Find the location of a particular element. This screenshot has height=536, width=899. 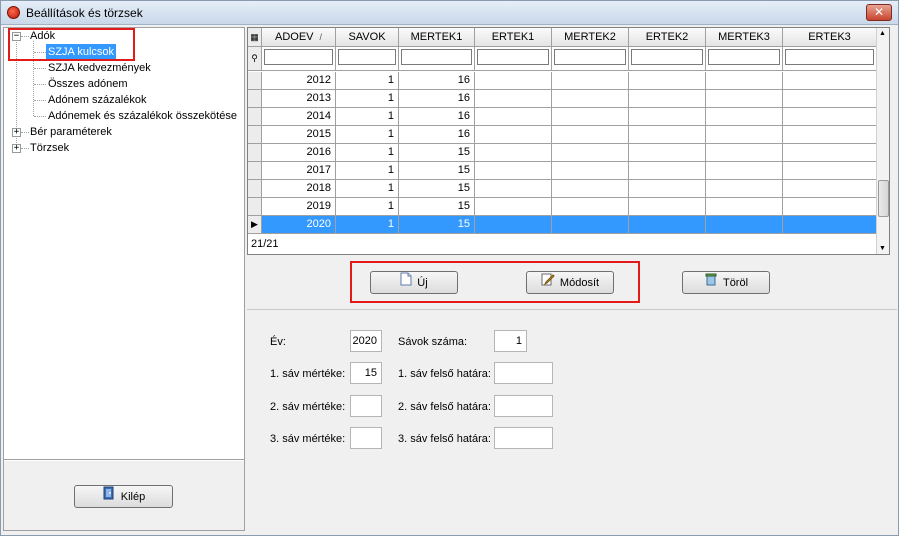

new-button: Új is located at coordinates (414, 282).